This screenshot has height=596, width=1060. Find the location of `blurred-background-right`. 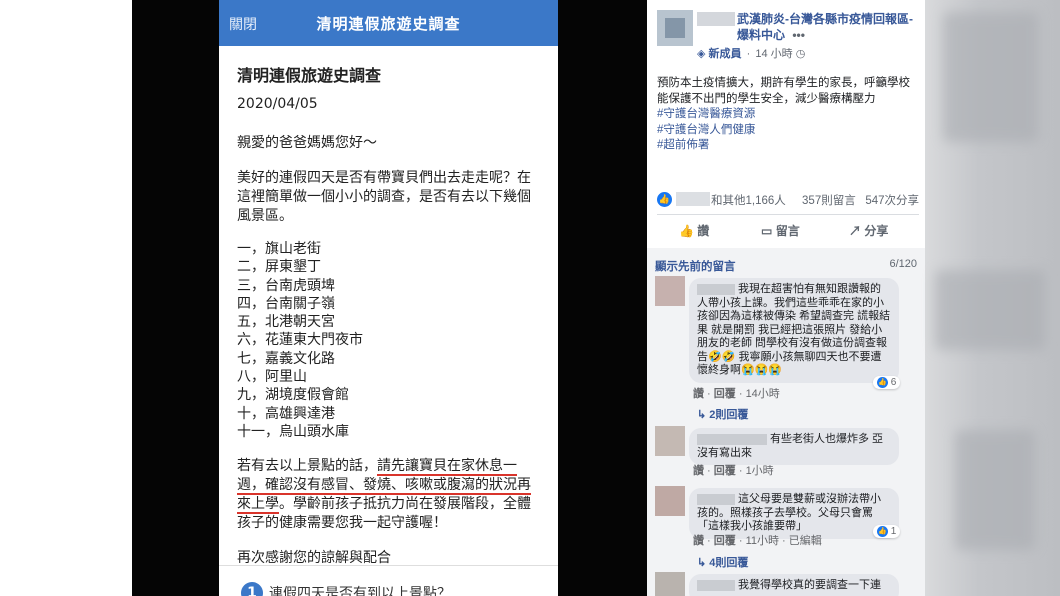

blurred-background-right is located at coordinates (992, 298).